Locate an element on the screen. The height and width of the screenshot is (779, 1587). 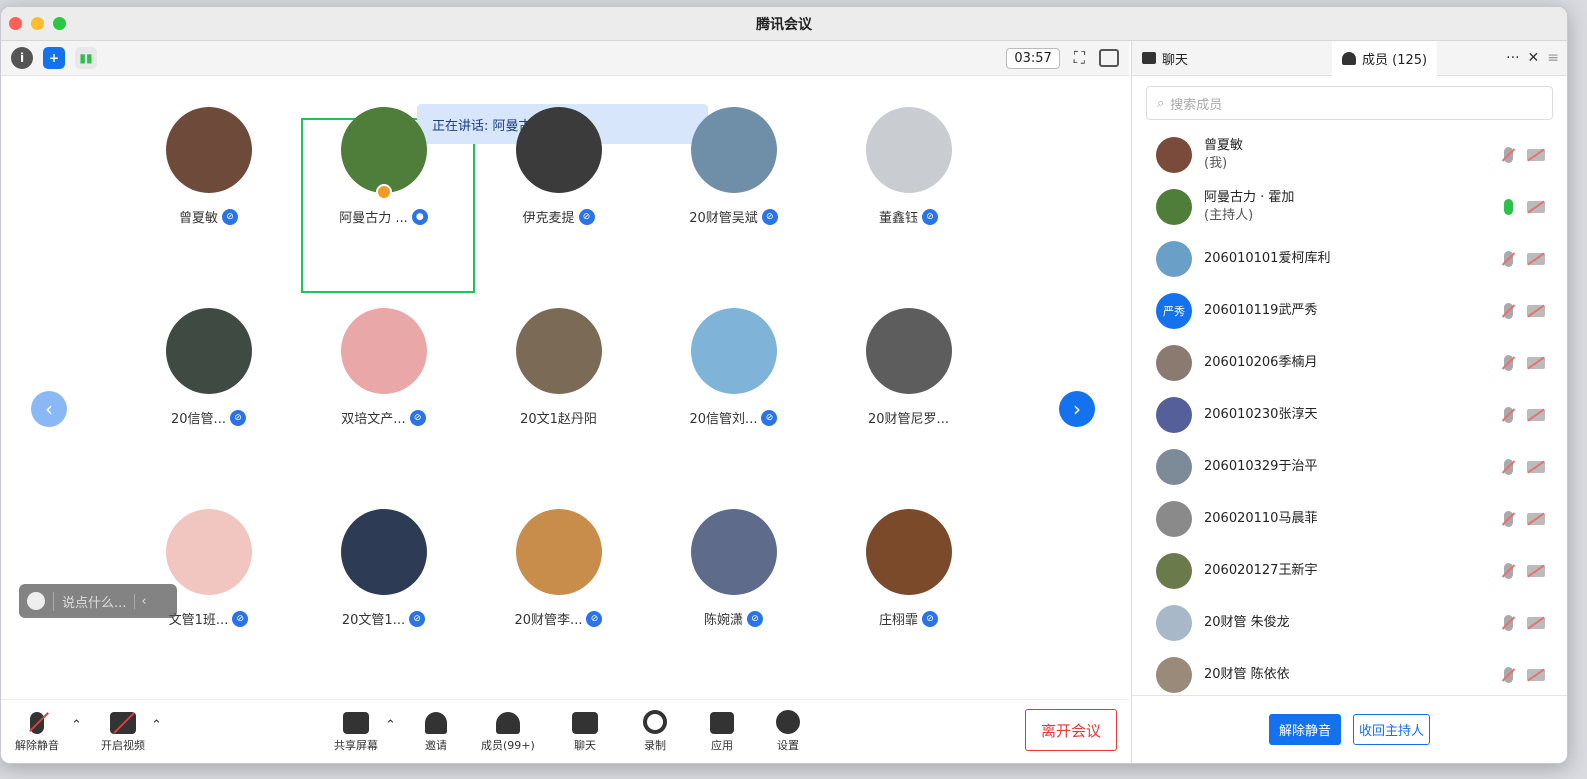
member-row: 206010230张淳天 is located at coordinates (1349, 415).